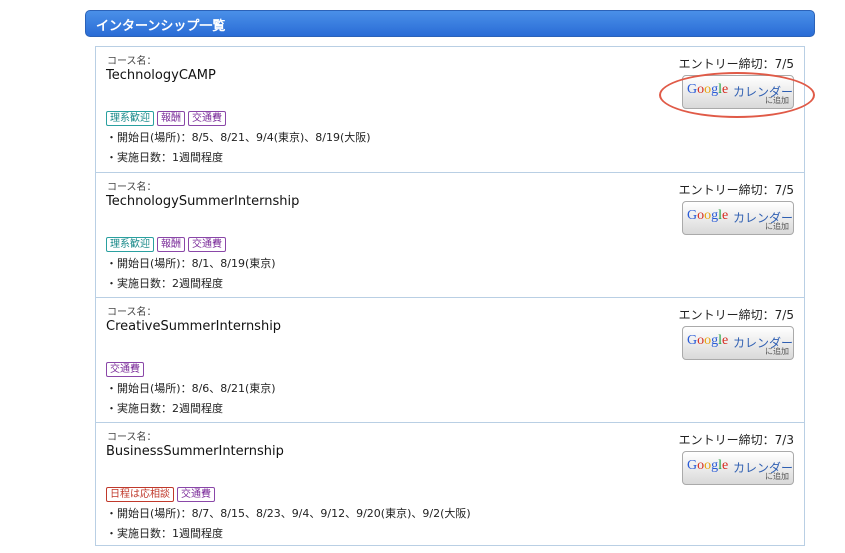  I want to click on tag-list: 日程は応相談 交通費, so click(162, 494).